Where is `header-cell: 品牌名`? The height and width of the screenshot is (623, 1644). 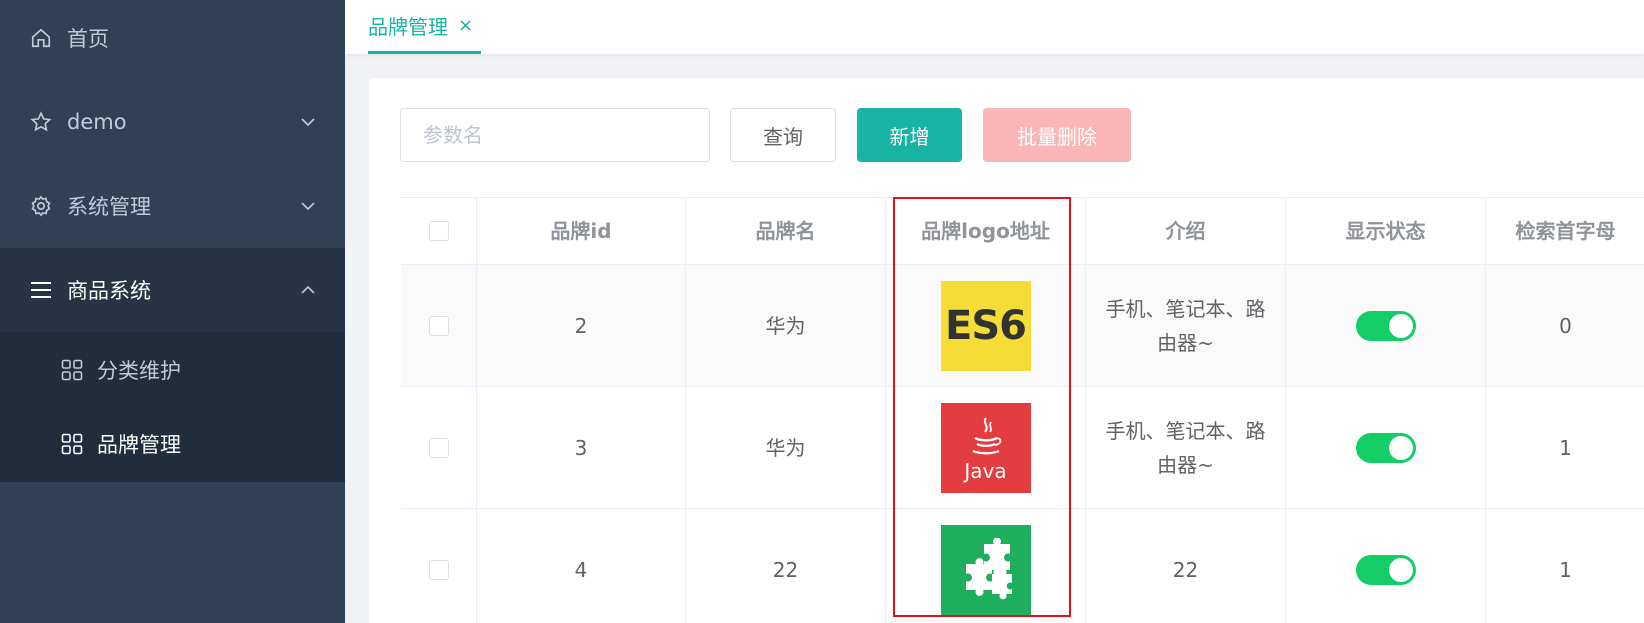
header-cell: 品牌名 is located at coordinates (786, 231).